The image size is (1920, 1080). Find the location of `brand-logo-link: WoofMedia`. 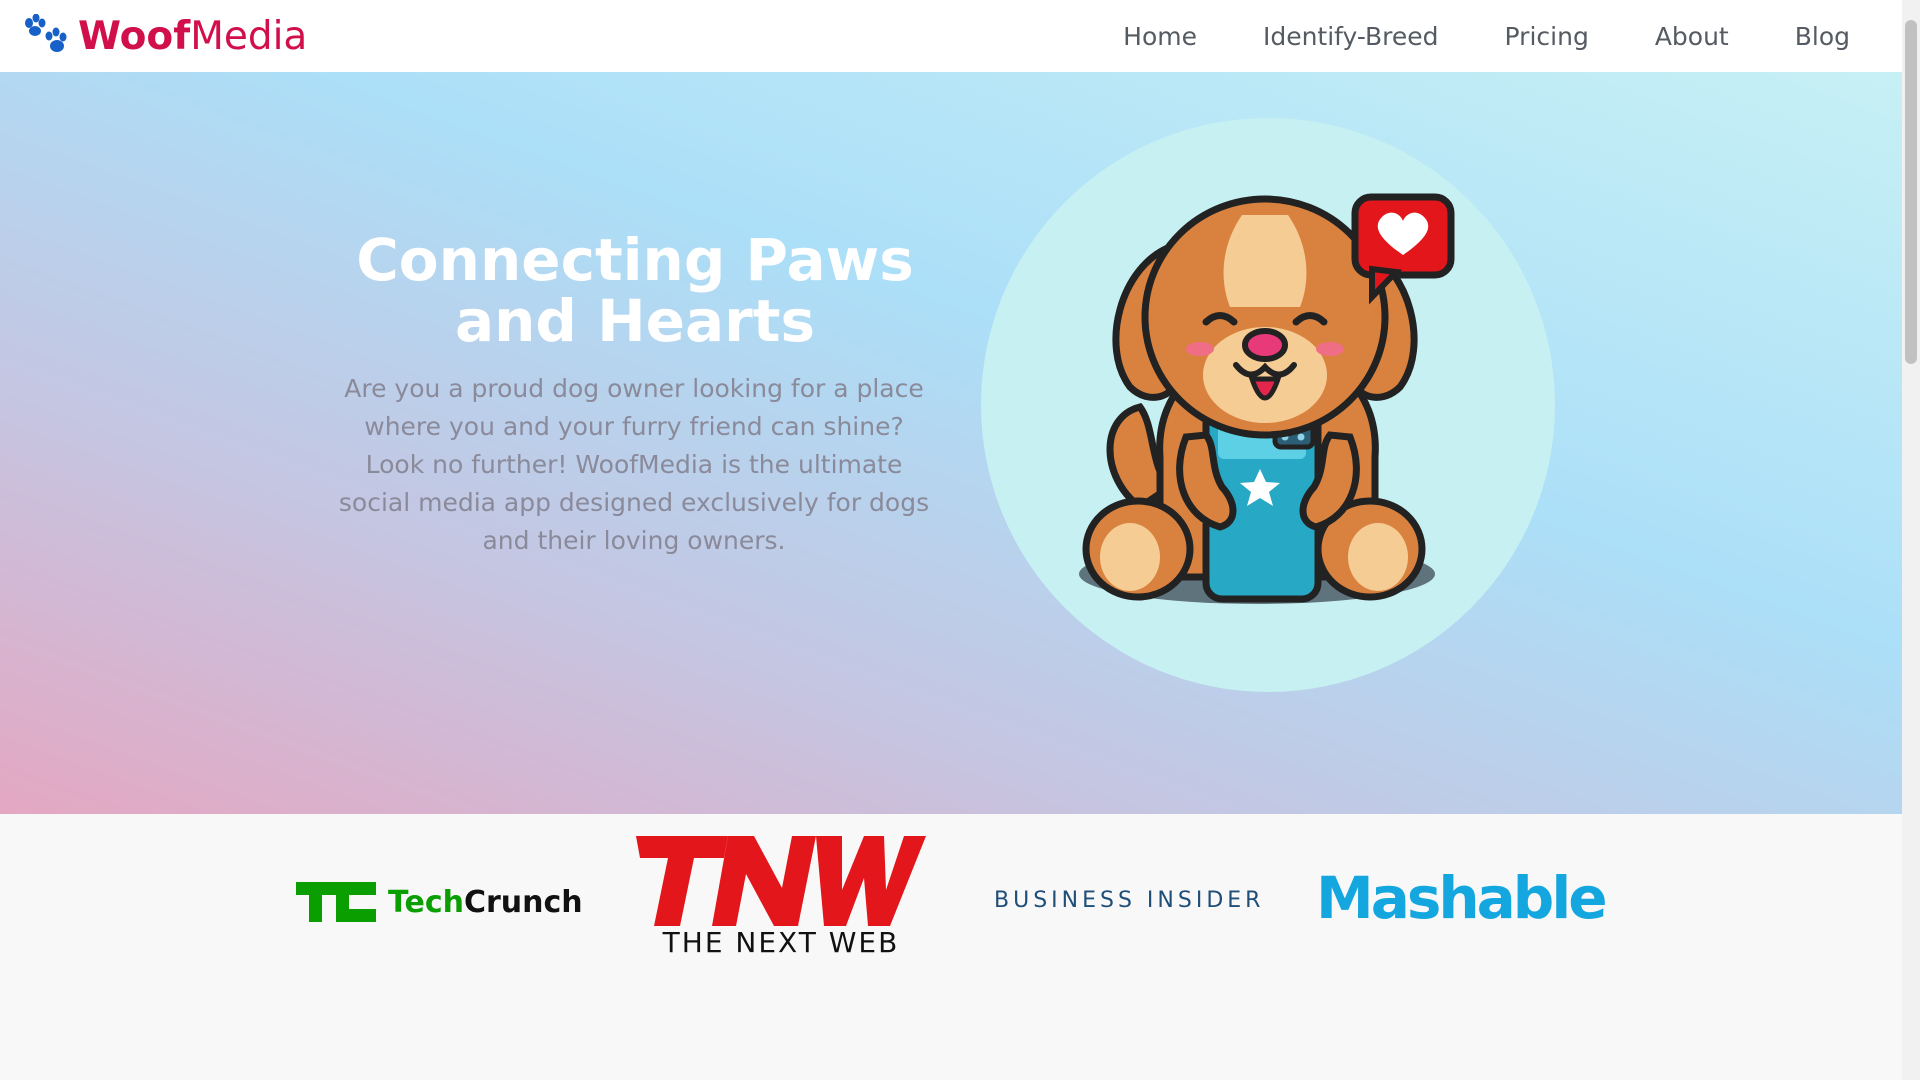

brand-logo-link: WoofMedia is located at coordinates (164, 36).